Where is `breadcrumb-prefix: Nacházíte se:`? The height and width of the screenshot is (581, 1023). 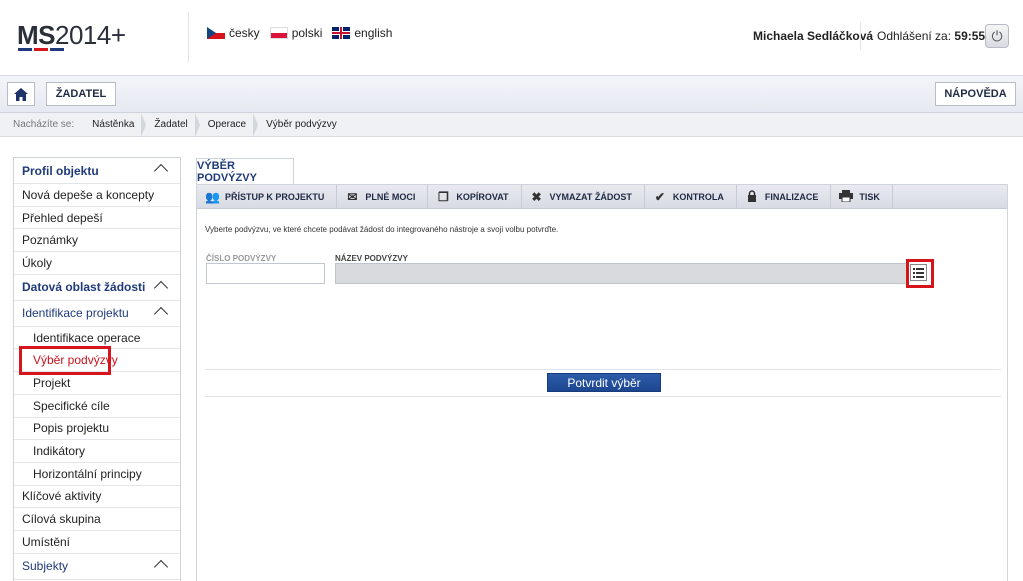 breadcrumb-prefix: Nacházíte se: is located at coordinates (44, 124).